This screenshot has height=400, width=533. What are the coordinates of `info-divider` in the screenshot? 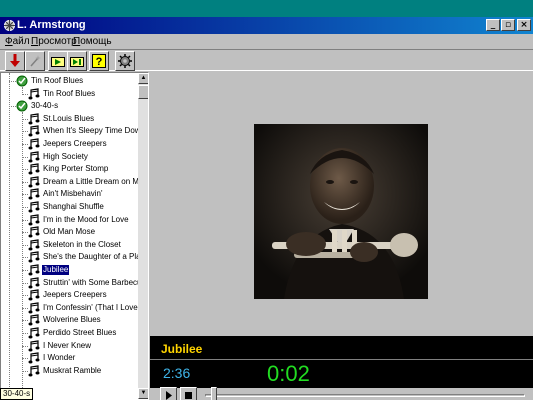 It's located at (341, 359).